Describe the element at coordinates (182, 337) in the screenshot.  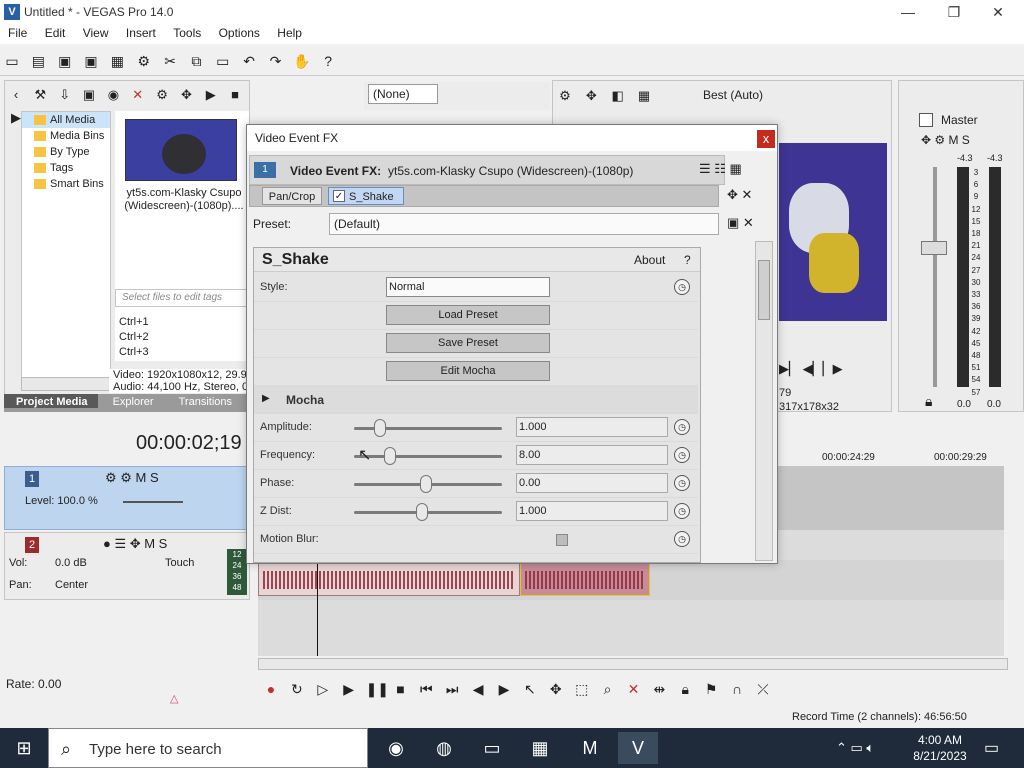
I see `shortcut-2: Ctrl+2` at that location.